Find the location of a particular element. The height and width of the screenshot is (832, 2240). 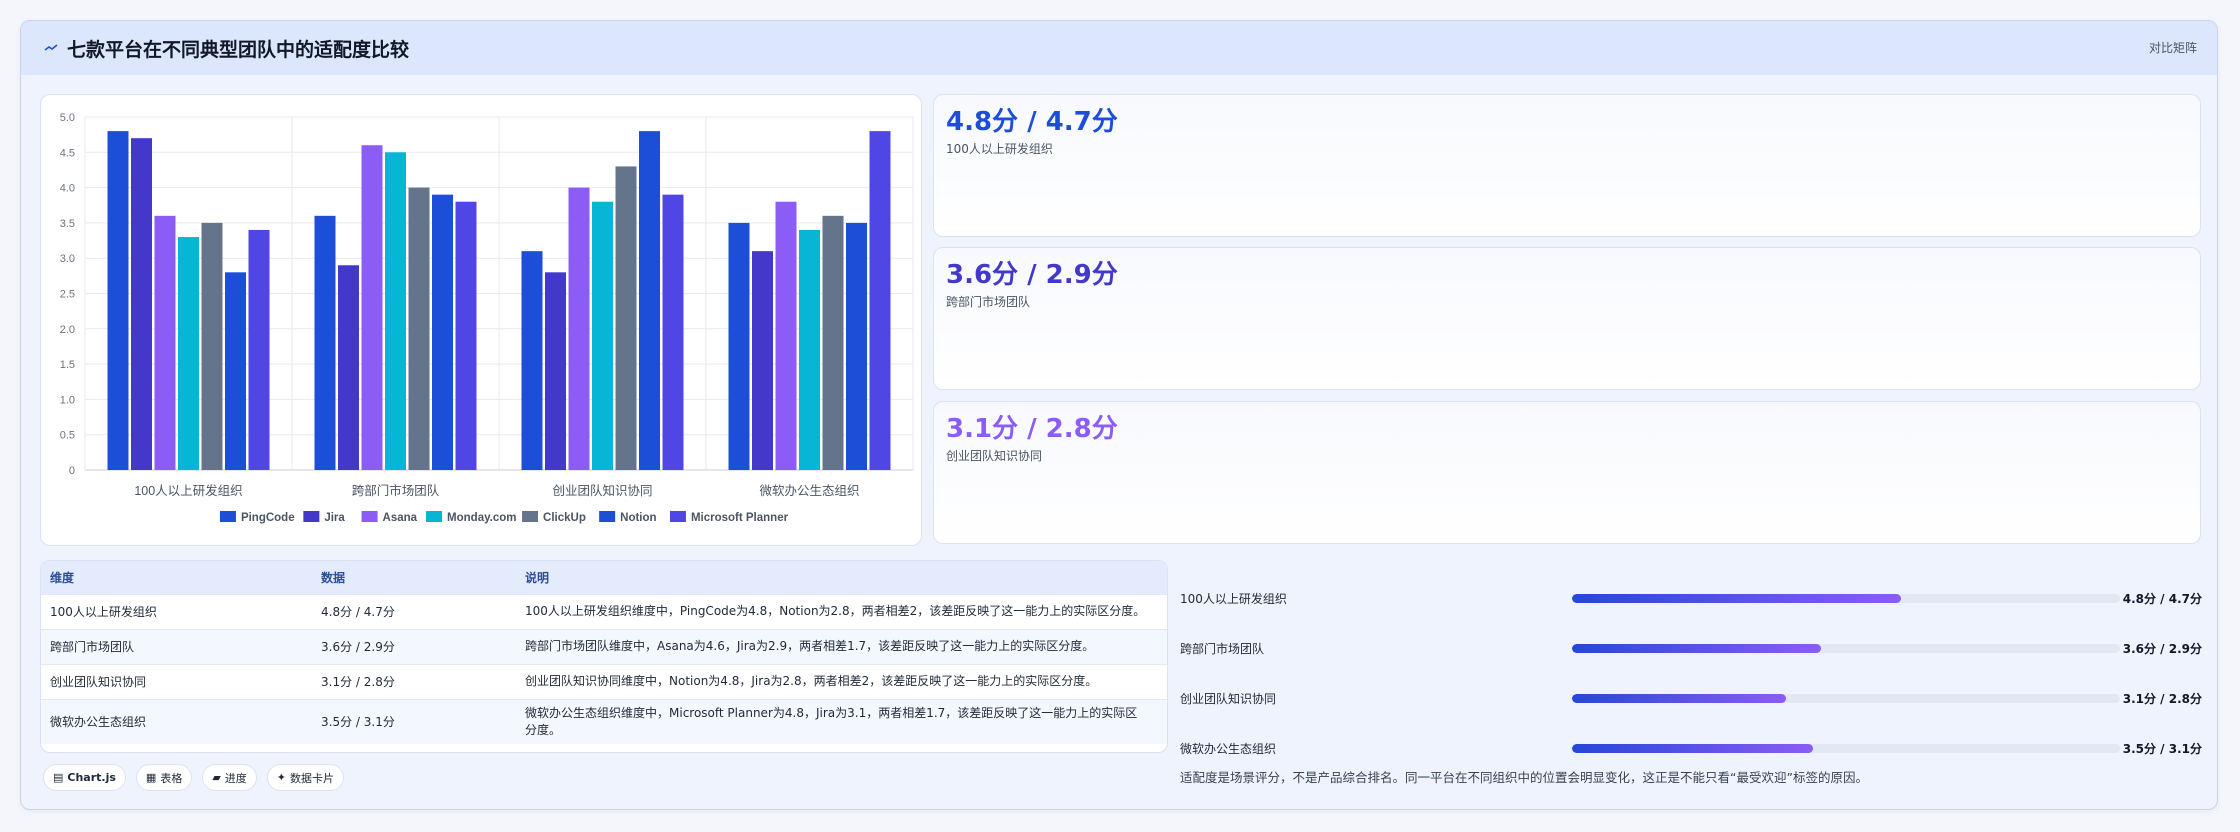

panel-header: 七款平台在不同典型团队中的适配度比较 对比矩阵 is located at coordinates (1119, 48).